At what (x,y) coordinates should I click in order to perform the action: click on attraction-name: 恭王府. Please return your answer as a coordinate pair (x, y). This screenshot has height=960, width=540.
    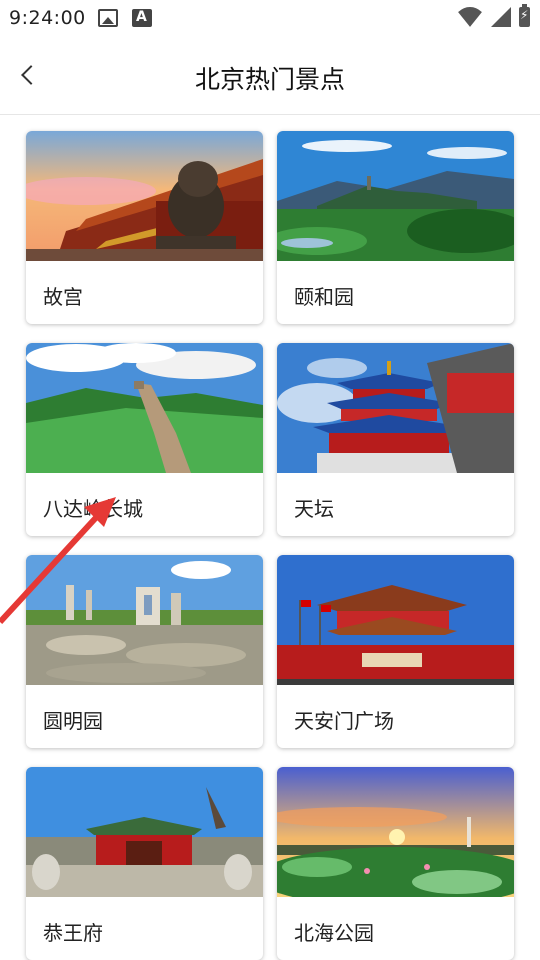
    Looking at the image, I should click on (73, 933).